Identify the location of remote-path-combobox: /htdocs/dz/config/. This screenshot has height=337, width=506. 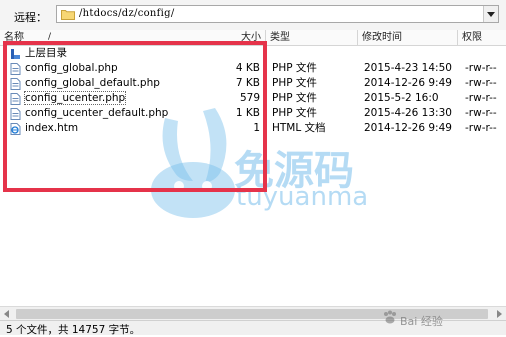
(277, 14).